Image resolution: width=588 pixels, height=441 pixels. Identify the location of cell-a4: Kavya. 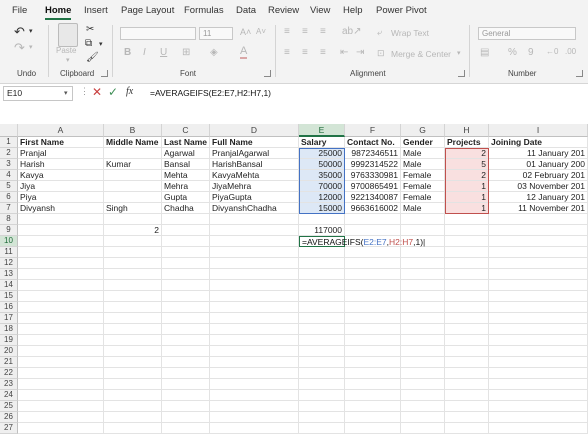
(61, 175).